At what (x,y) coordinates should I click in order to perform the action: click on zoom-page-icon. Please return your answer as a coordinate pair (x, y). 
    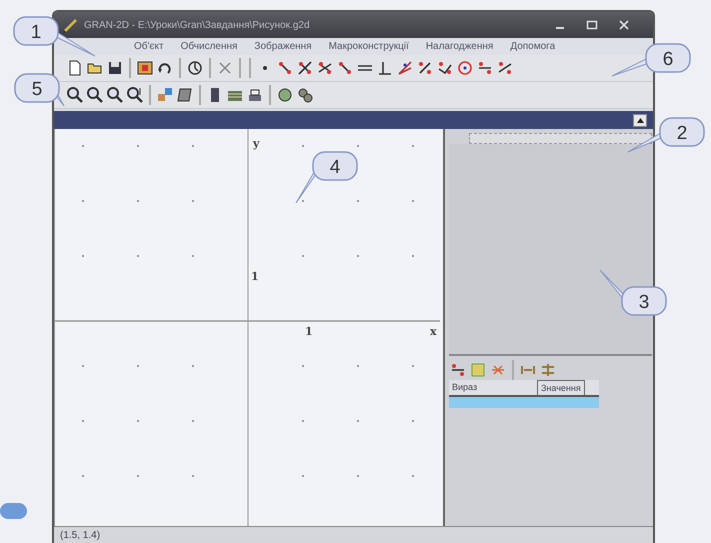
    Looking at the image, I should click on (135, 95).